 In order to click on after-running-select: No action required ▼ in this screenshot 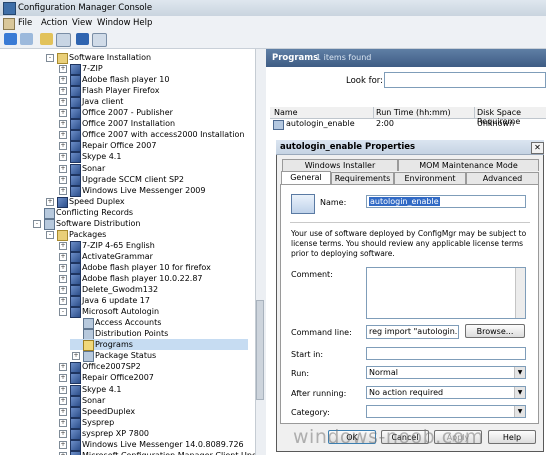, I will do `click(446, 392)`.